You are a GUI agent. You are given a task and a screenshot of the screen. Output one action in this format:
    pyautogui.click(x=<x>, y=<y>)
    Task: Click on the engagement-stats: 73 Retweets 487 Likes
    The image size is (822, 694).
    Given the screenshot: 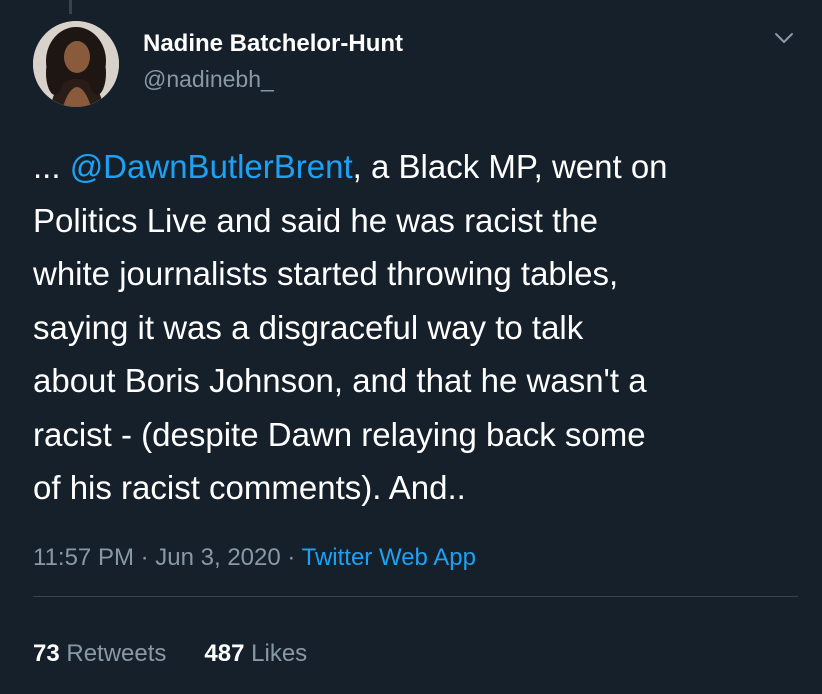 What is the action you would take?
    pyautogui.click(x=170, y=654)
    